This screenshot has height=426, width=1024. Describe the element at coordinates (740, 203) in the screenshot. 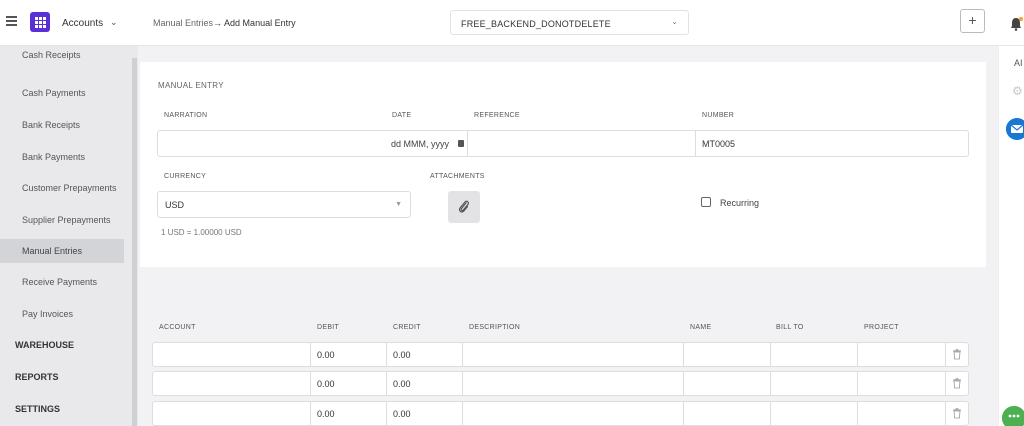

I see `recurring-label: Recurring` at that location.